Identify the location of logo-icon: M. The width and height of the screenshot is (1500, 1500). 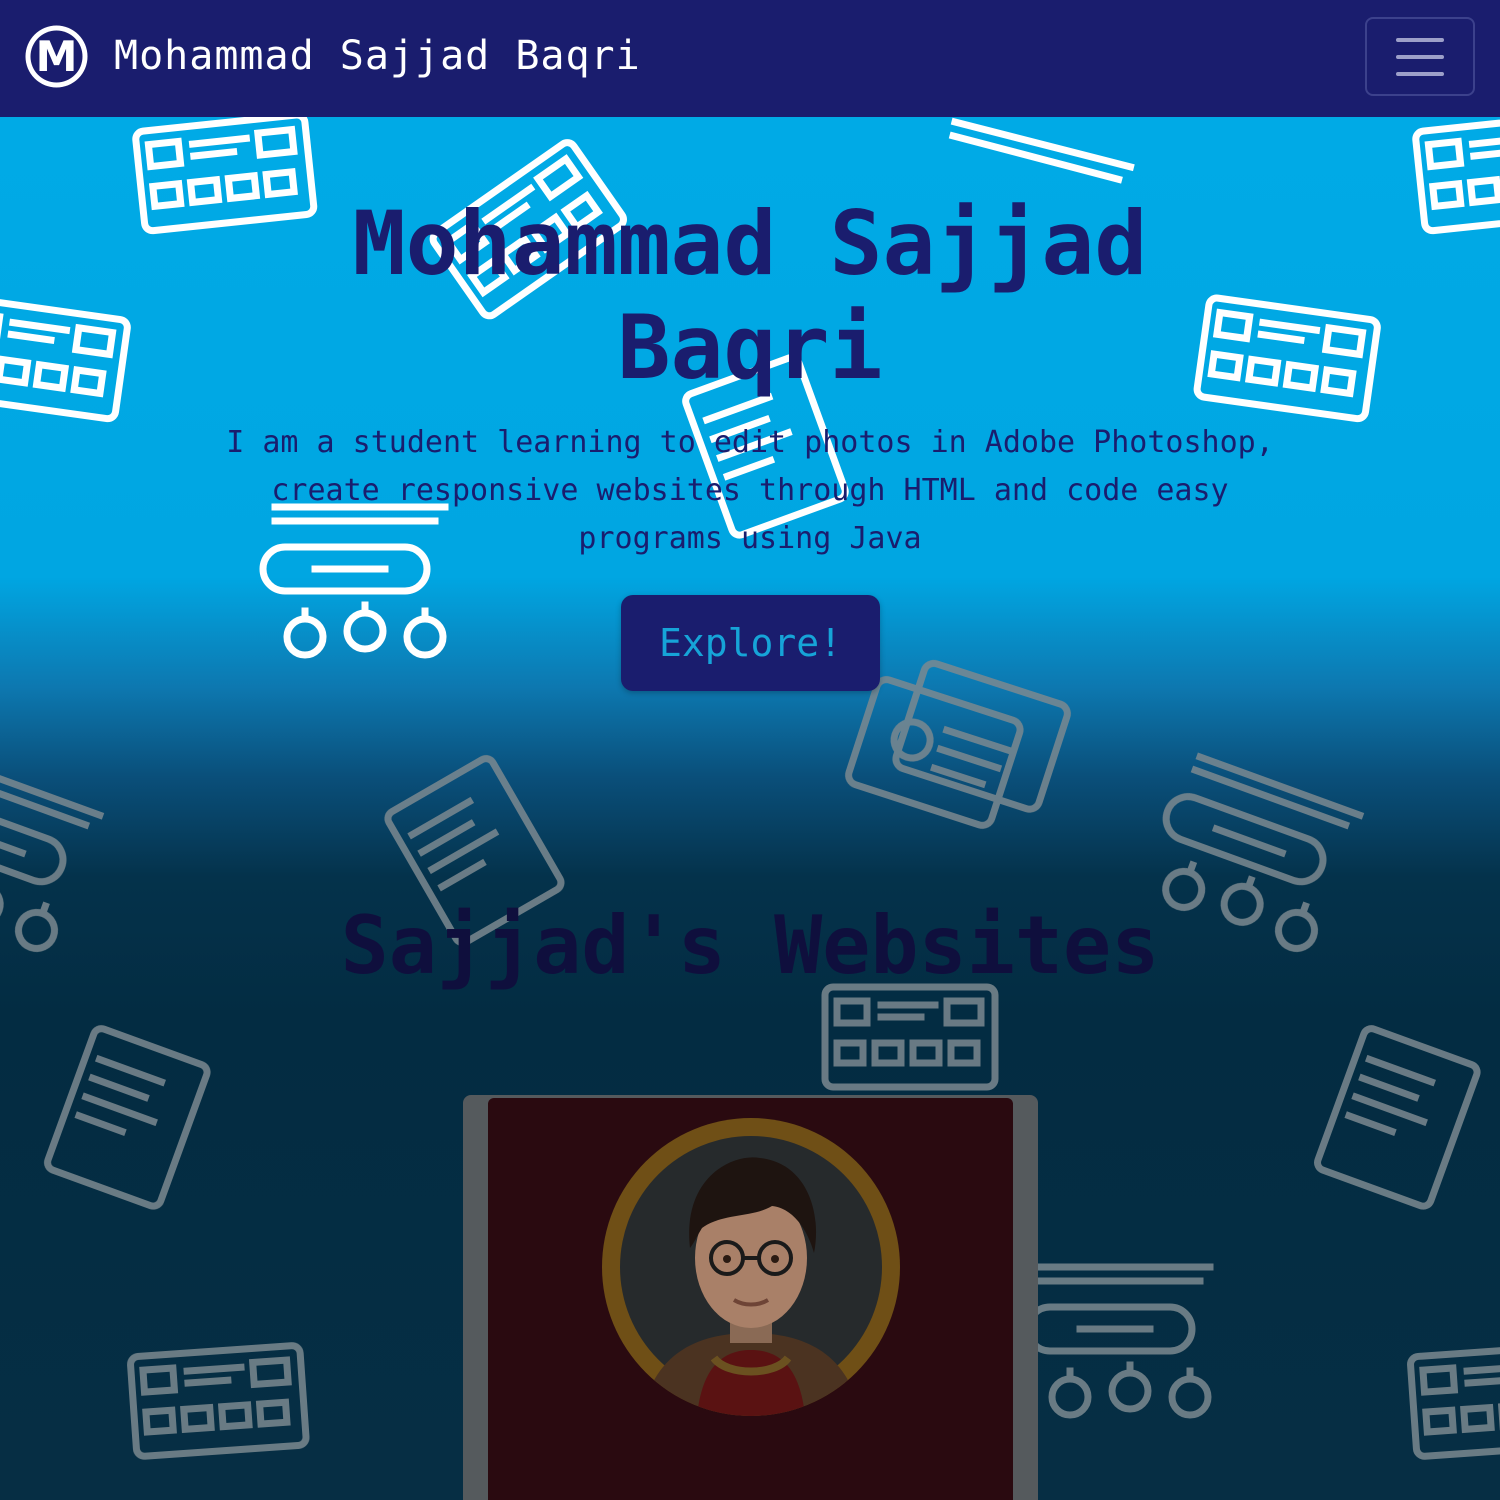
(56, 56).